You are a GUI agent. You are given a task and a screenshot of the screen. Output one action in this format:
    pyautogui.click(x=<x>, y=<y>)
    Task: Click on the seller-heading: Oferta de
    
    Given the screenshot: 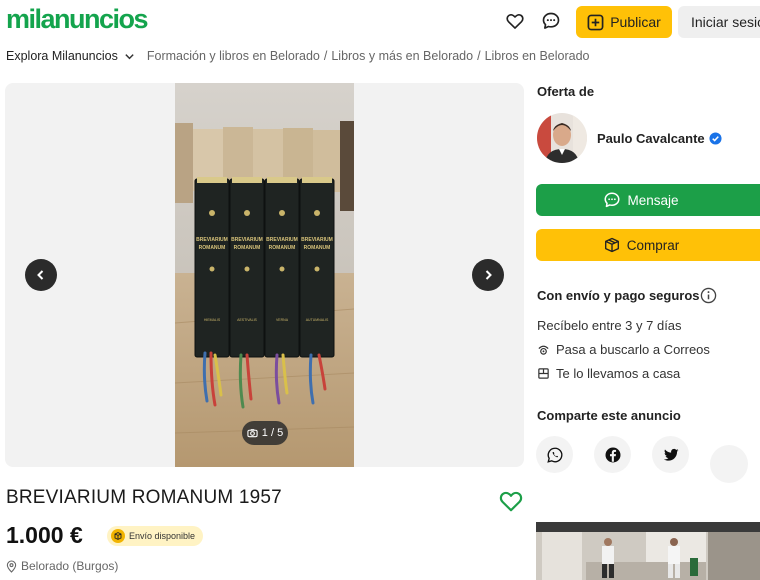 What is the action you would take?
    pyautogui.click(x=566, y=91)
    